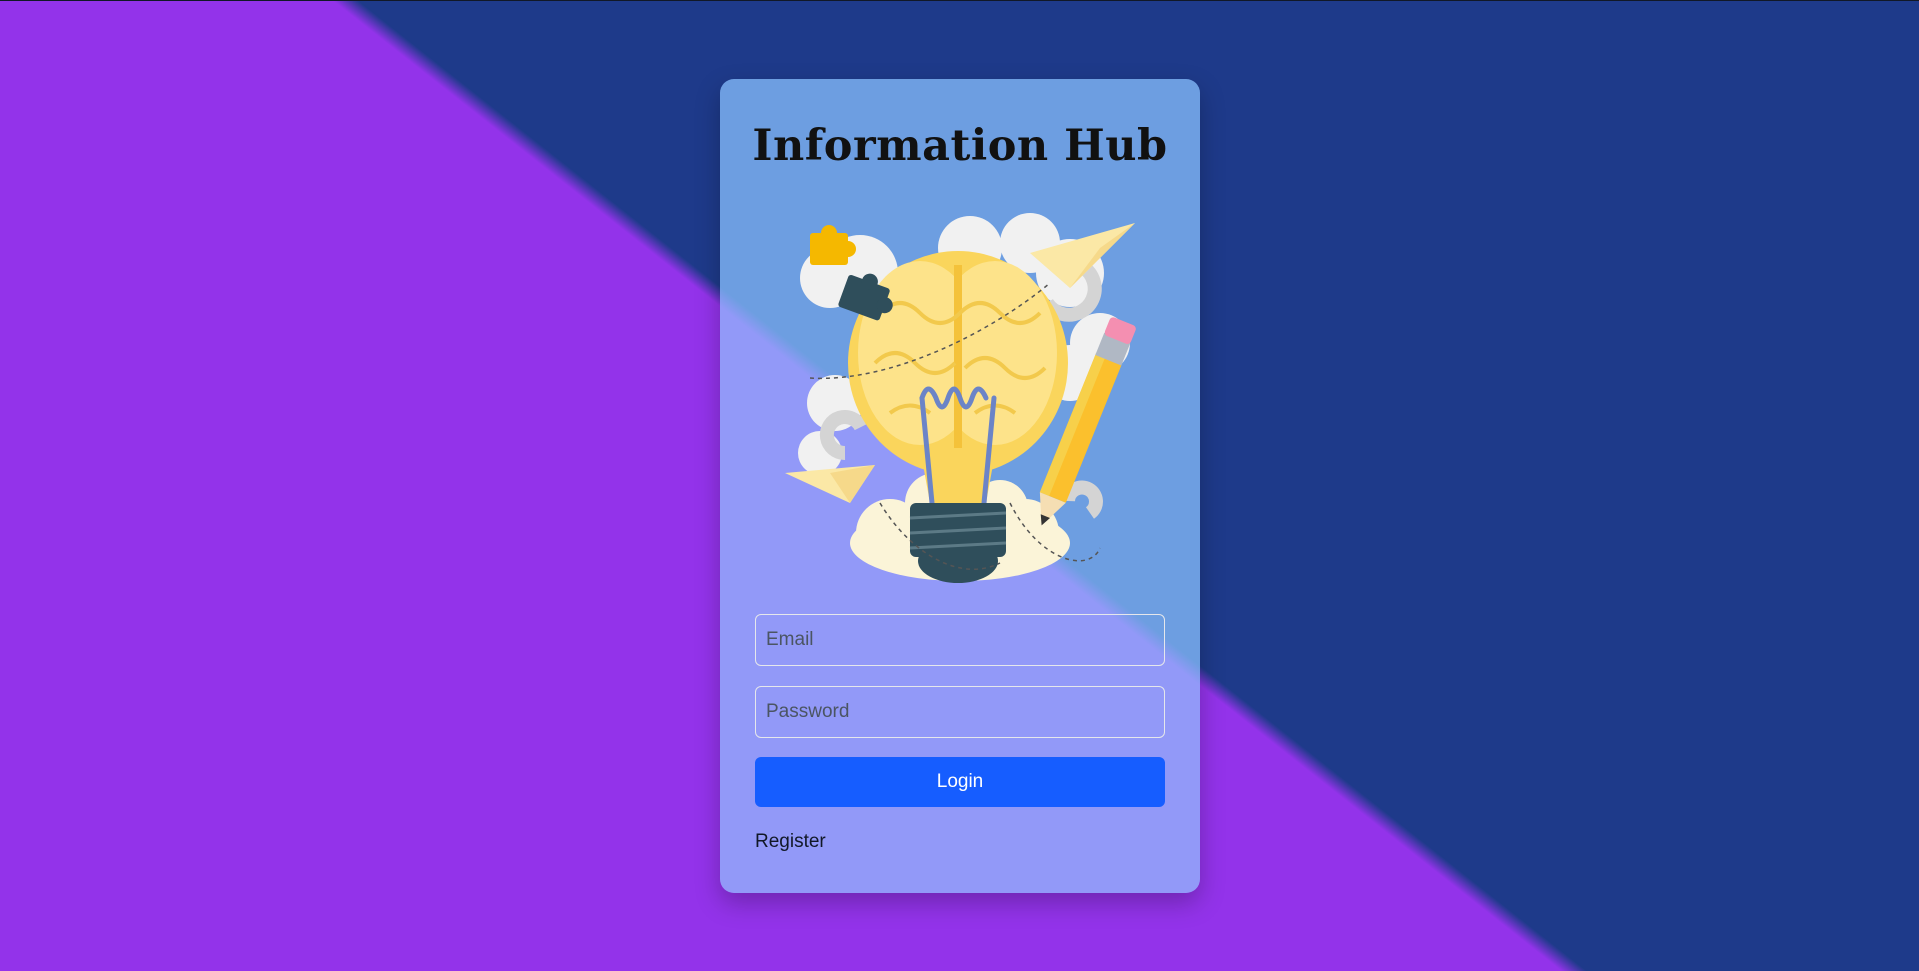  Describe the element at coordinates (960, 640) in the screenshot. I see `email-input` at that location.